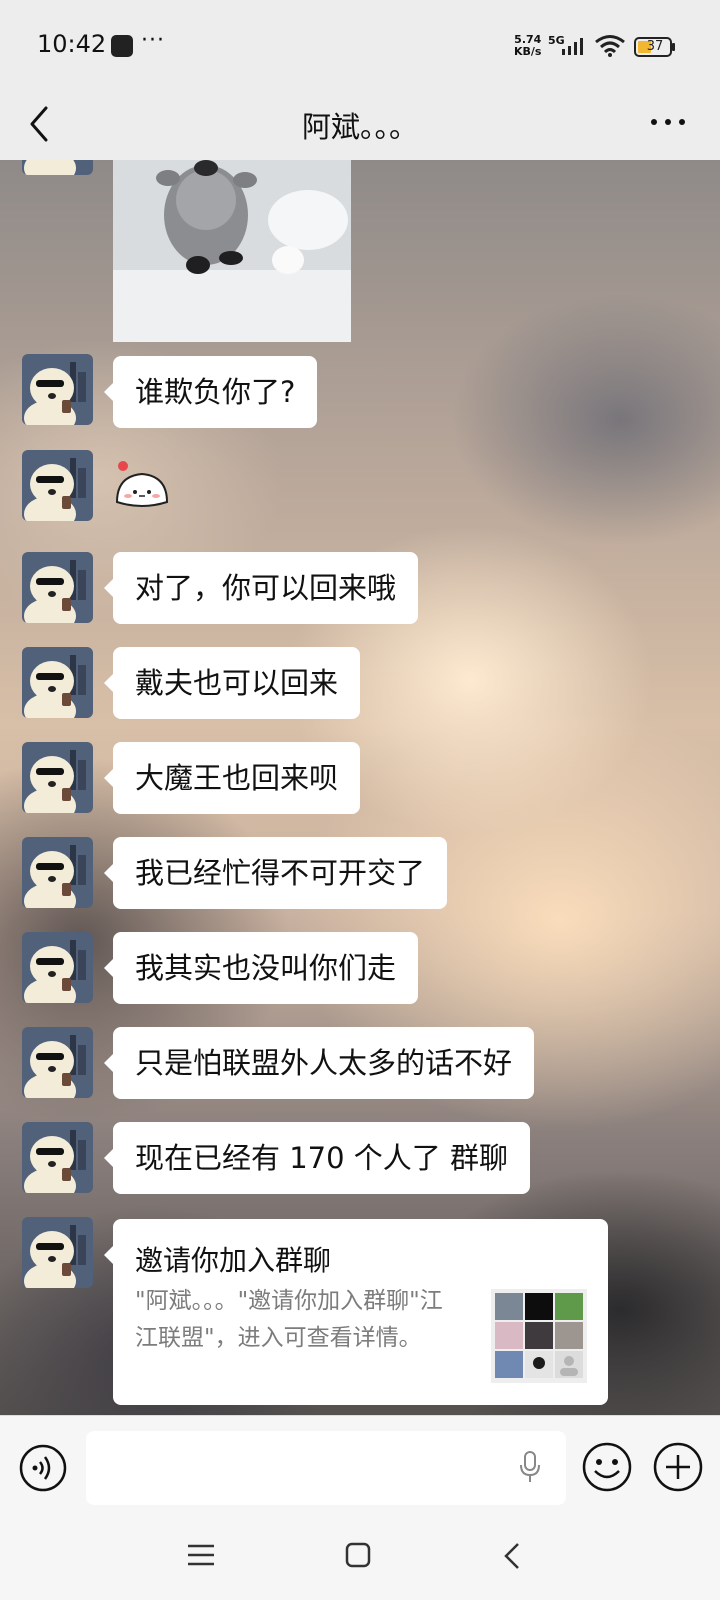  I want to click on wifi-icon, so click(610, 46).